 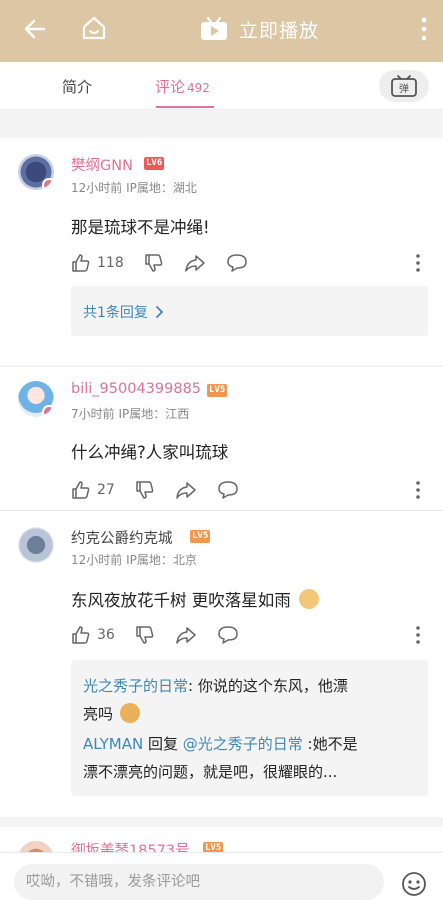 What do you see at coordinates (250, 700) in the screenshot?
I see `reply-preview: 光之秀子的日常: 你说的这个东风，他漂 亮吗` at bounding box center [250, 700].